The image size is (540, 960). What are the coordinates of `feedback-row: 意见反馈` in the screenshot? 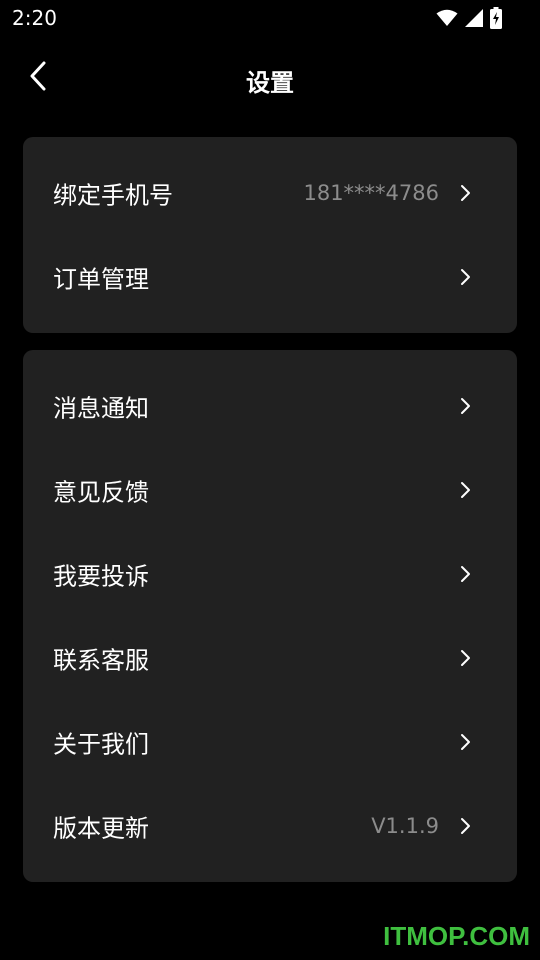 It's located at (270, 490).